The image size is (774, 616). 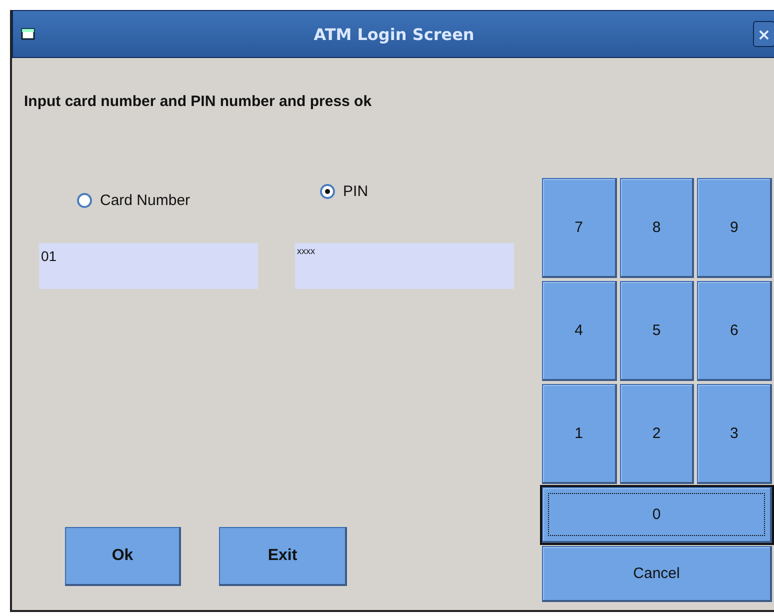 What do you see at coordinates (404, 266) in the screenshot?
I see `input-field: xxxx` at bounding box center [404, 266].